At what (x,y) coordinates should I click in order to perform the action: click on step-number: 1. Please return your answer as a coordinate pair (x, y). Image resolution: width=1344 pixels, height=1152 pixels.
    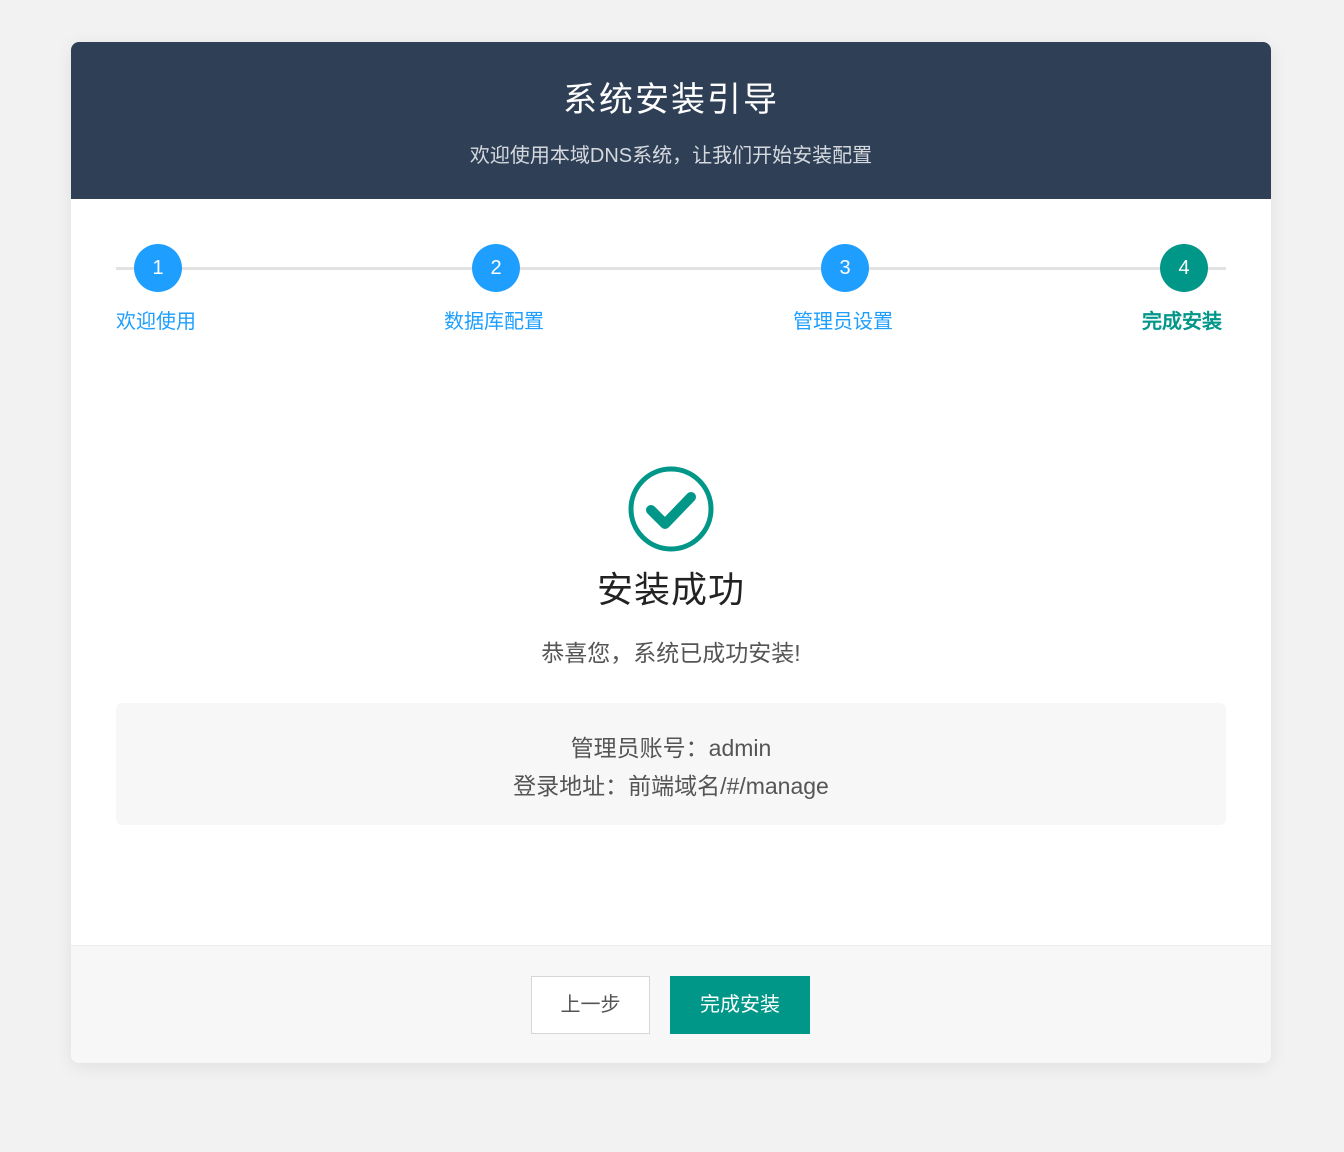
    Looking at the image, I should click on (158, 268).